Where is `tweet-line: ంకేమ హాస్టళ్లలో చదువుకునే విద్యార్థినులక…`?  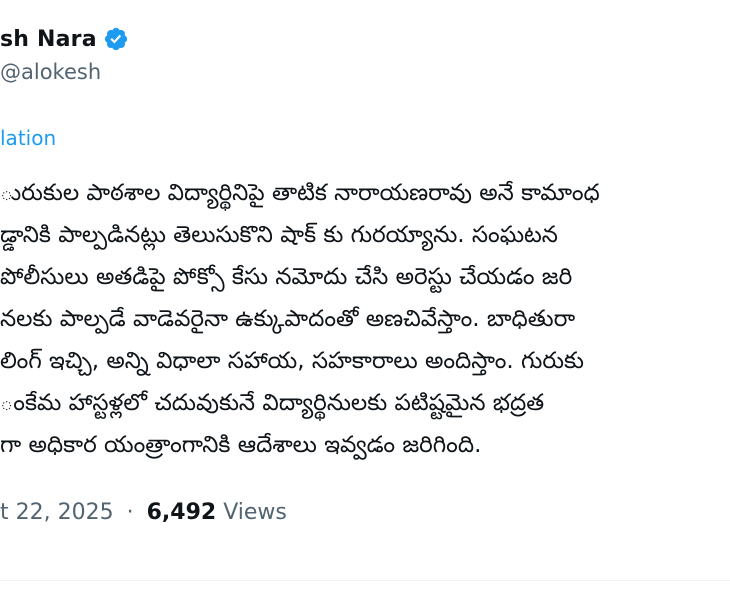
tweet-line: ంకేమ హాస్టళ్లలో చదువుకునే విద్యార్థినులక… is located at coordinates (272, 403).